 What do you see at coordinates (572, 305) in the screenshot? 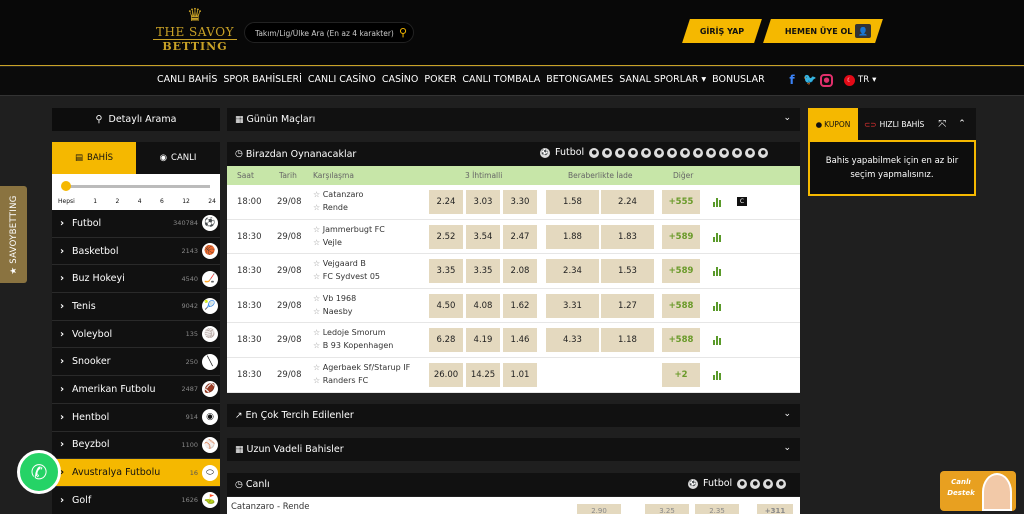
I see `odd-dnb-home: 3.31` at bounding box center [572, 305].